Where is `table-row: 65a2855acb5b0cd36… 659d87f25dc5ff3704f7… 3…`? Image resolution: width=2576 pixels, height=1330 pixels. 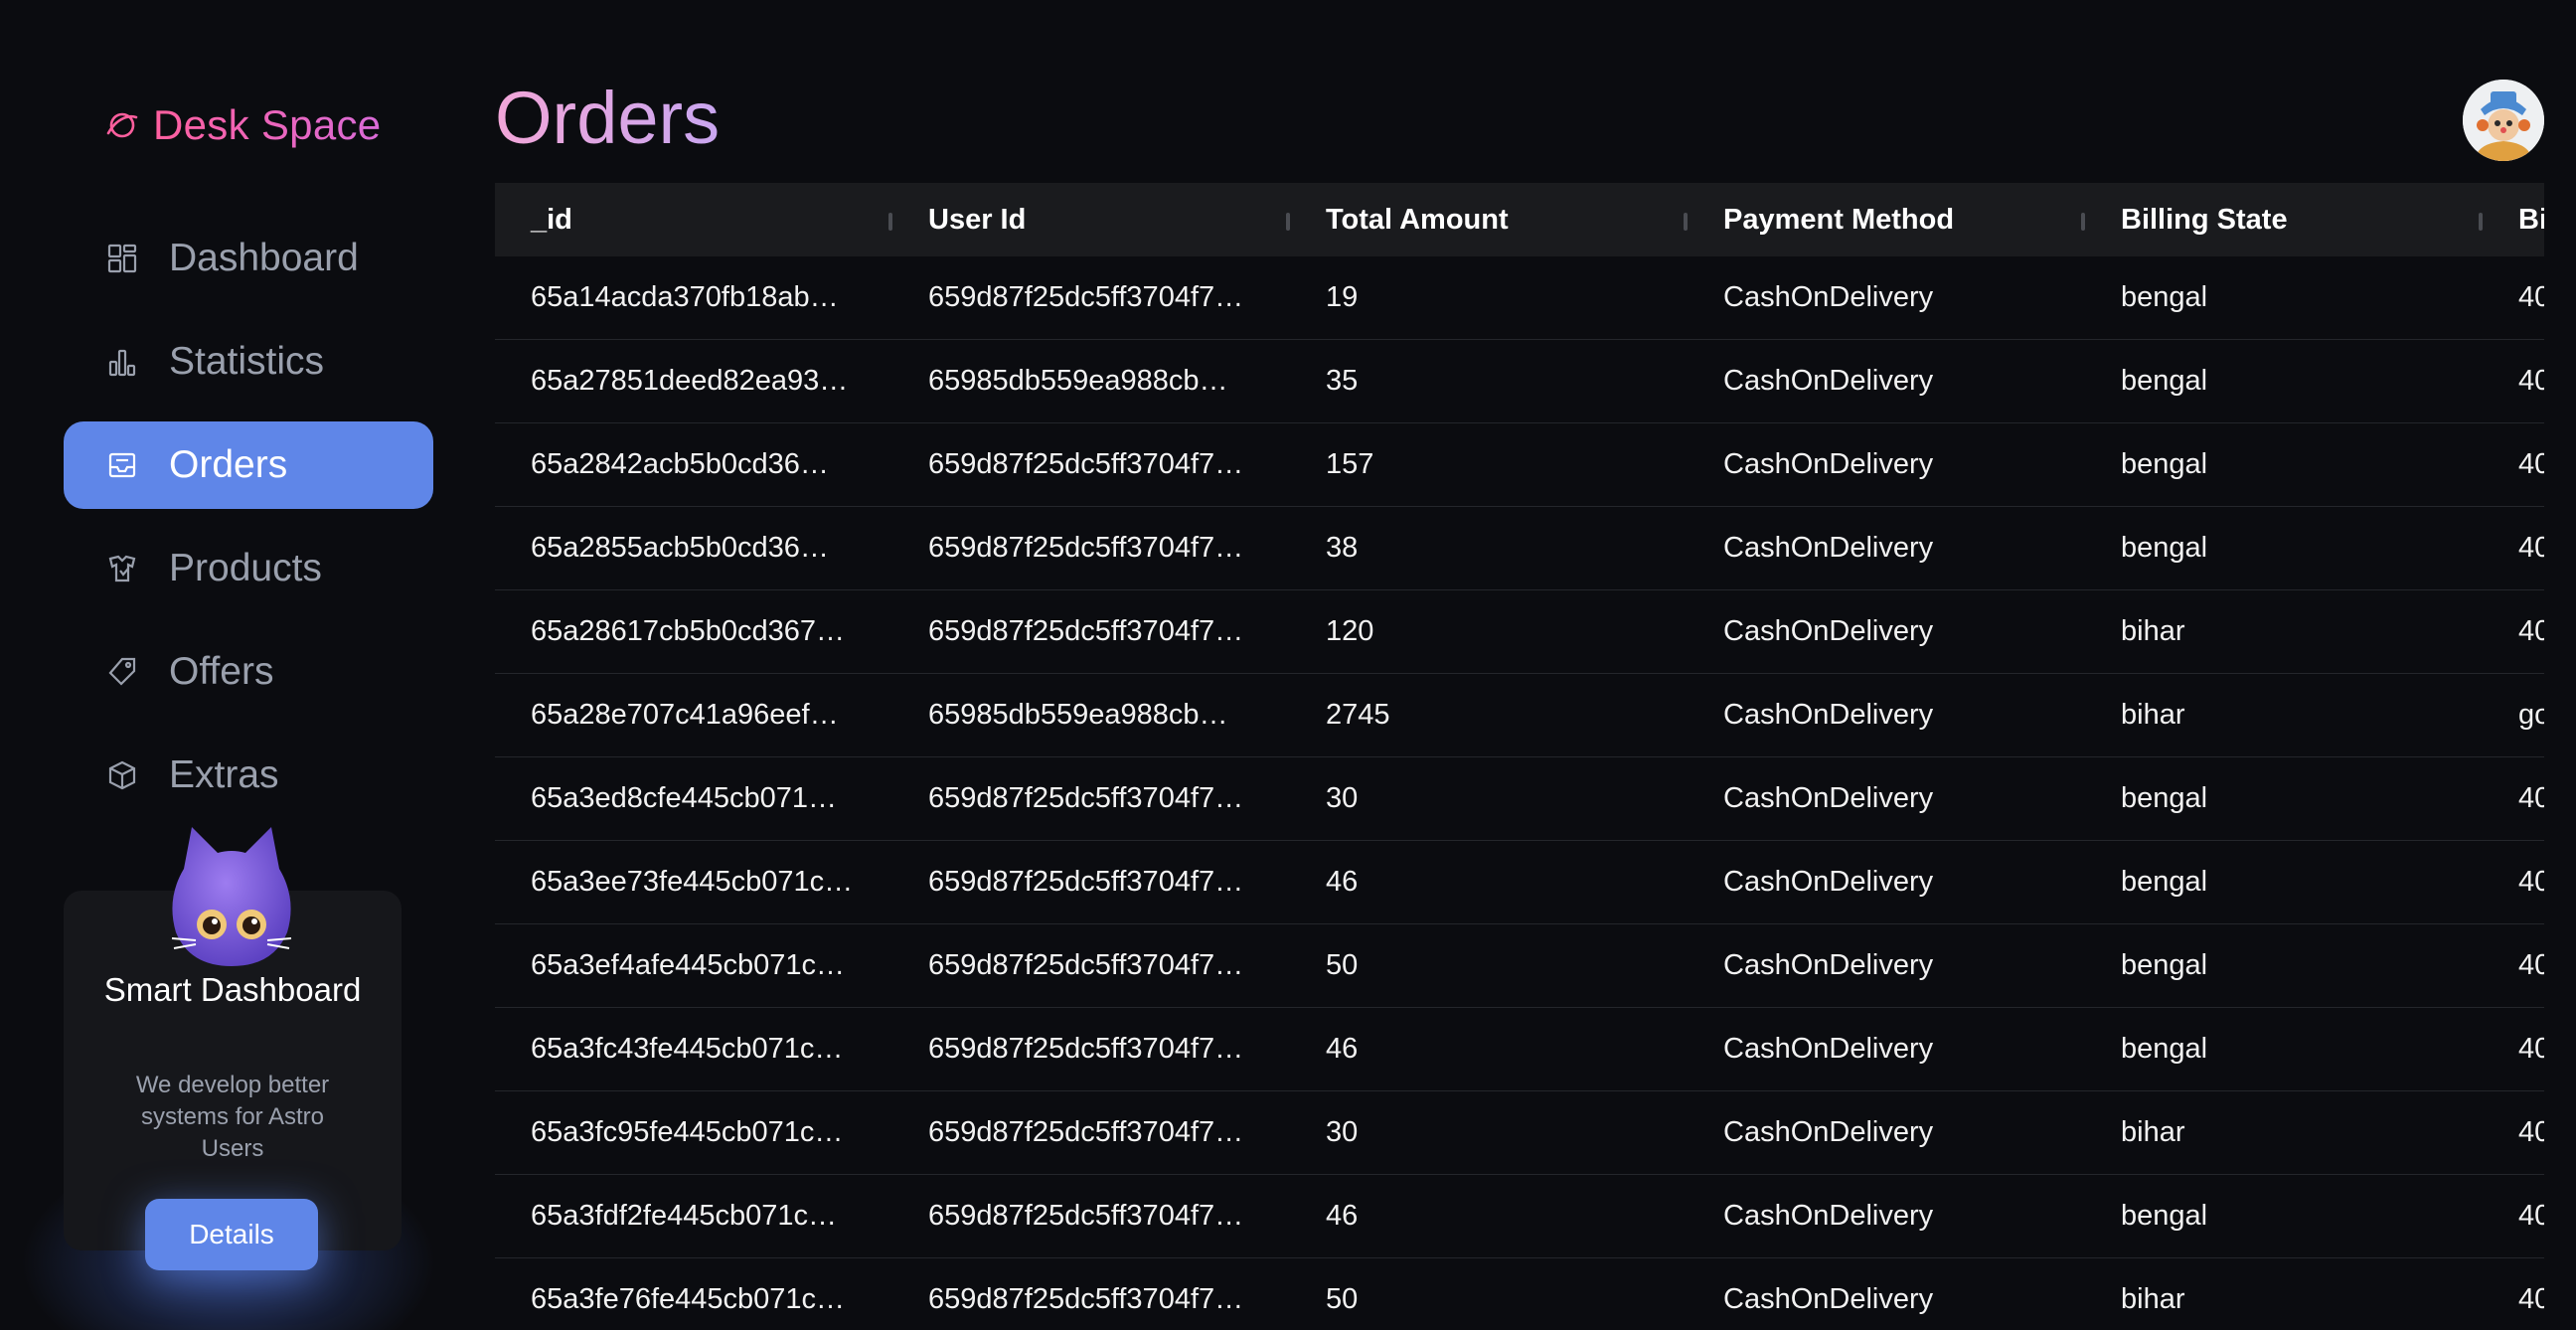
table-row: 65a2855acb5b0cd36… 659d87f25dc5ff3704f7… 3… is located at coordinates (1519, 548).